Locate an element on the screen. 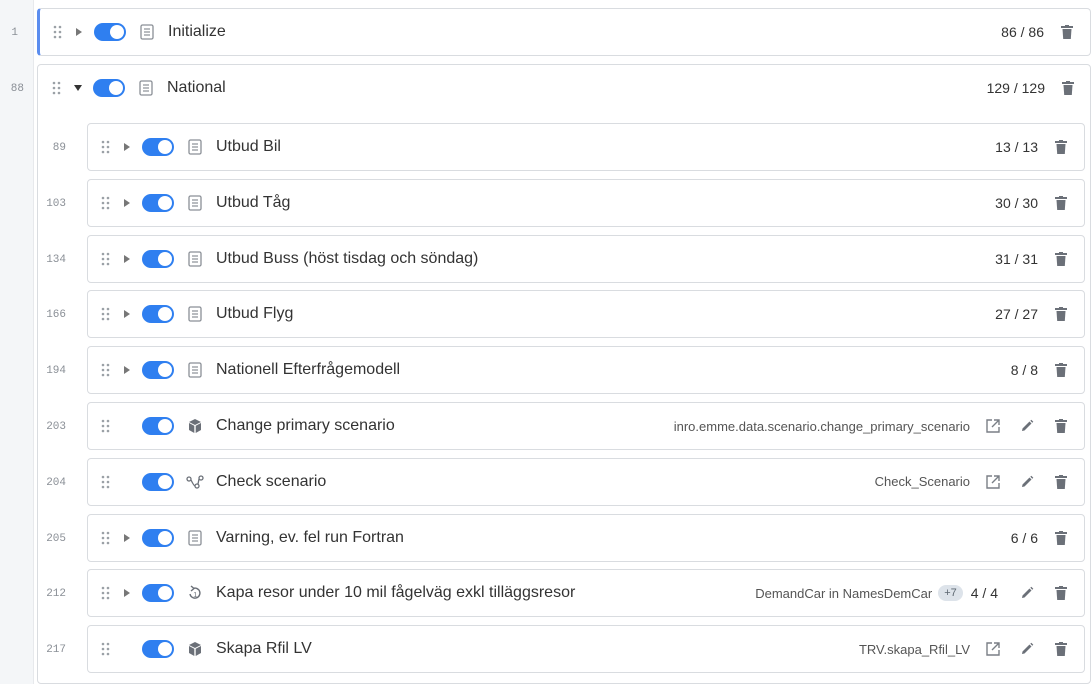 Image resolution: width=1092 pixels, height=684 pixels. step-label: Varning, ev. fel run Fortran is located at coordinates (310, 537).